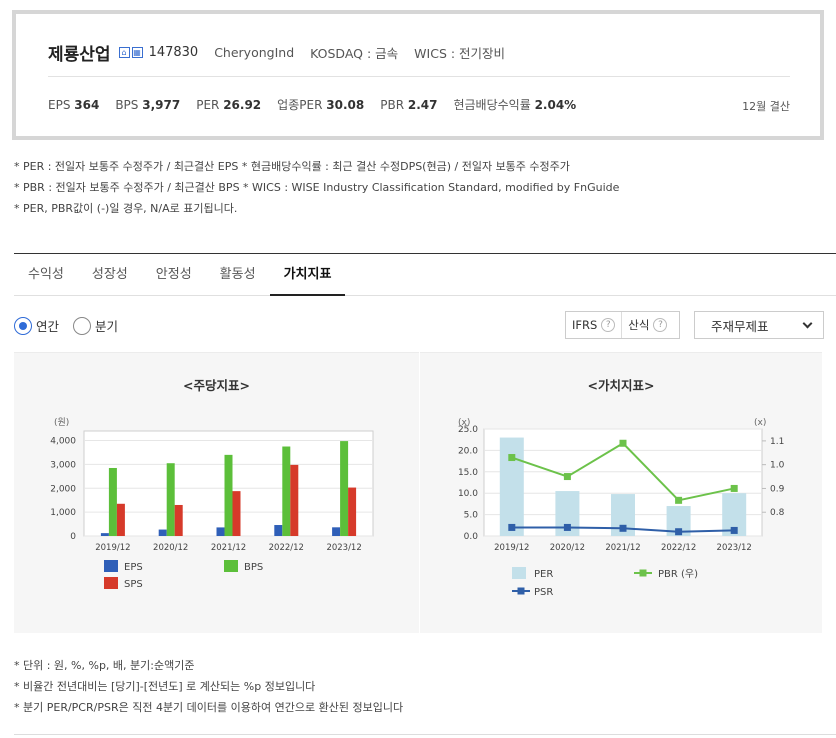 This screenshot has height=738, width=836. Describe the element at coordinates (777, 442) in the screenshot. I see `y-tick-label-right: 1.1` at that location.